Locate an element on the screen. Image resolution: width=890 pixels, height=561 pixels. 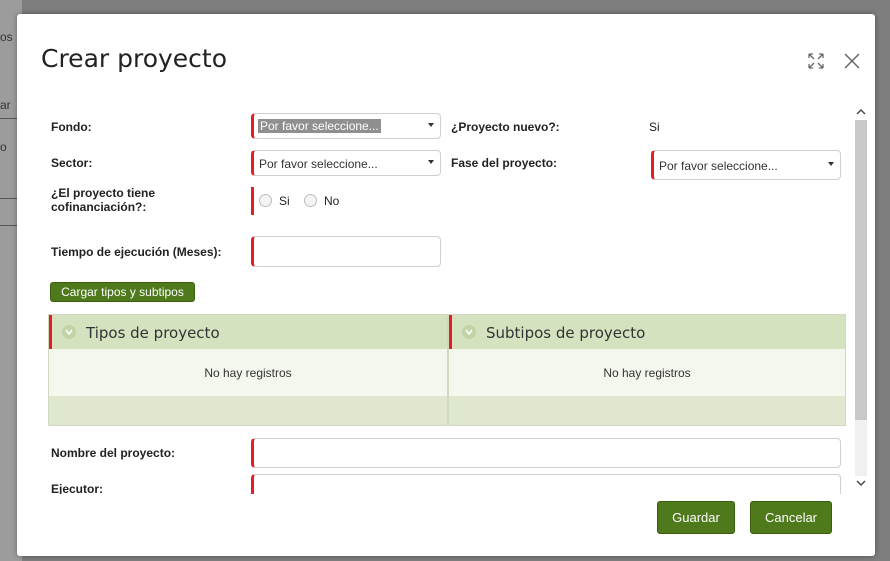
background-text: os is located at coordinates (6, 37).